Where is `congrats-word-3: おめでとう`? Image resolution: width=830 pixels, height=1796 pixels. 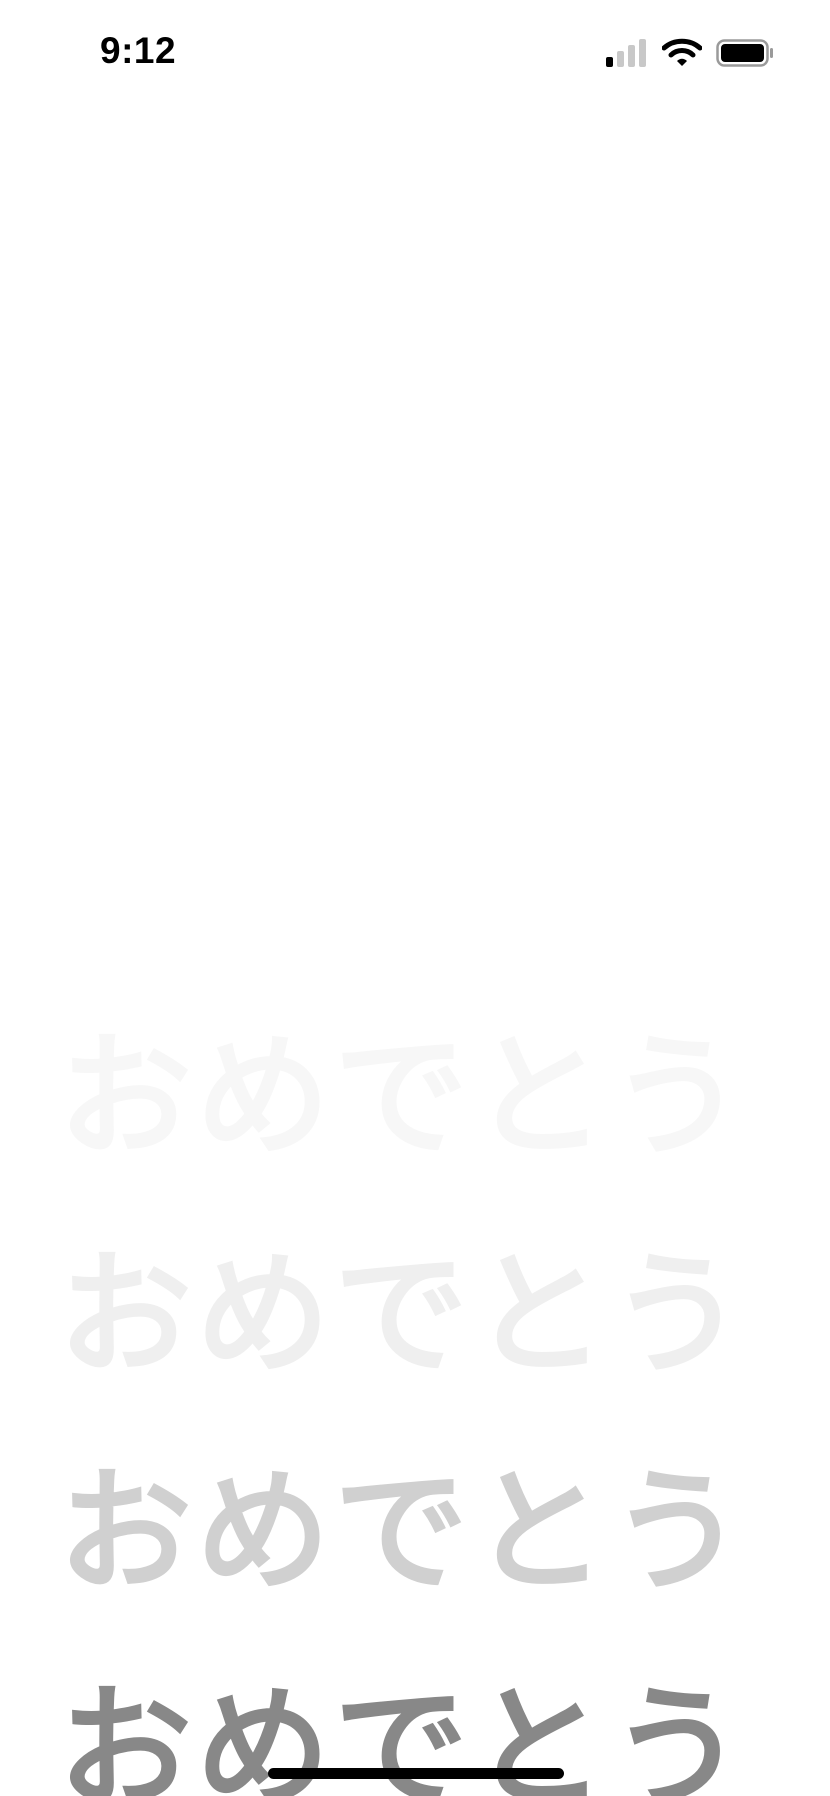 congrats-word-3: おめでとう is located at coordinates (403, 1532).